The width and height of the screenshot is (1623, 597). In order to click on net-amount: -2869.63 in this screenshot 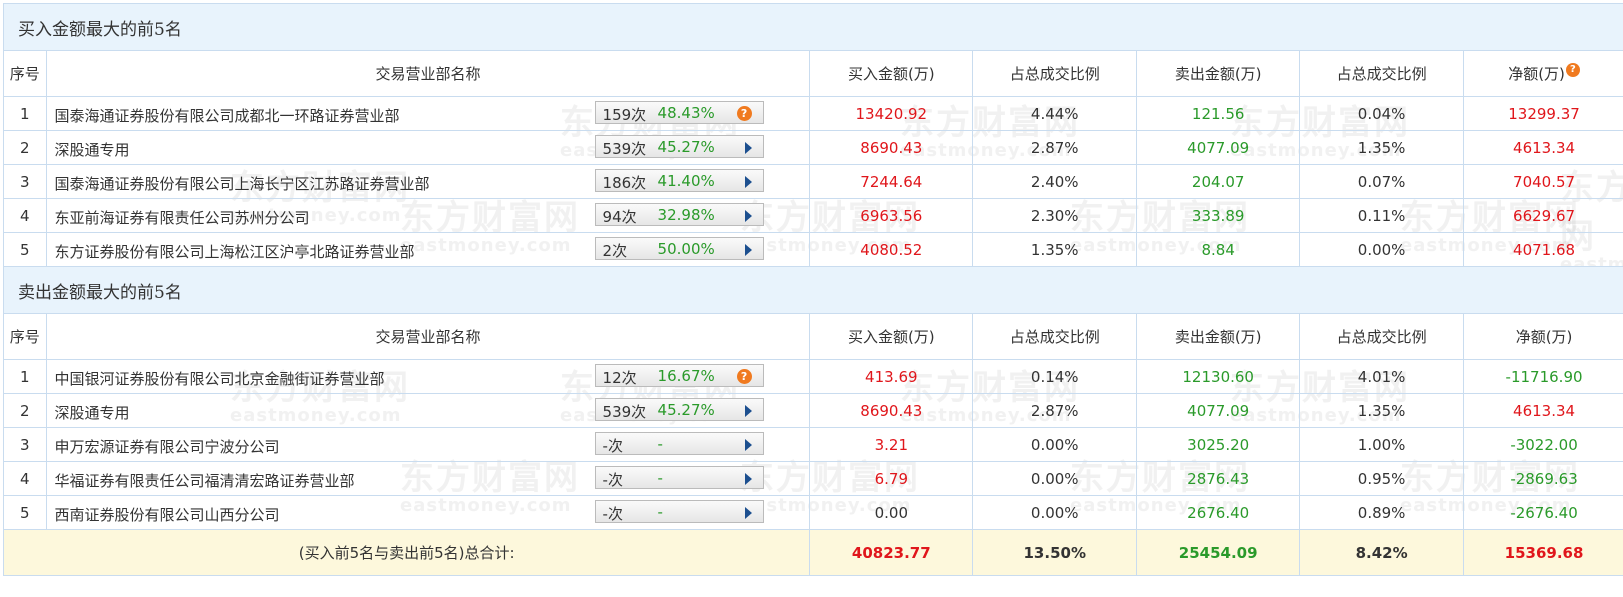, I will do `click(1543, 478)`.